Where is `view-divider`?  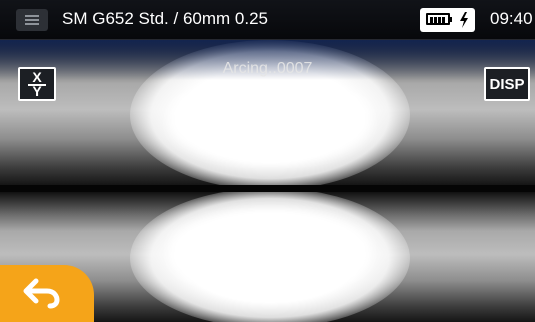 view-divider is located at coordinates (267, 188).